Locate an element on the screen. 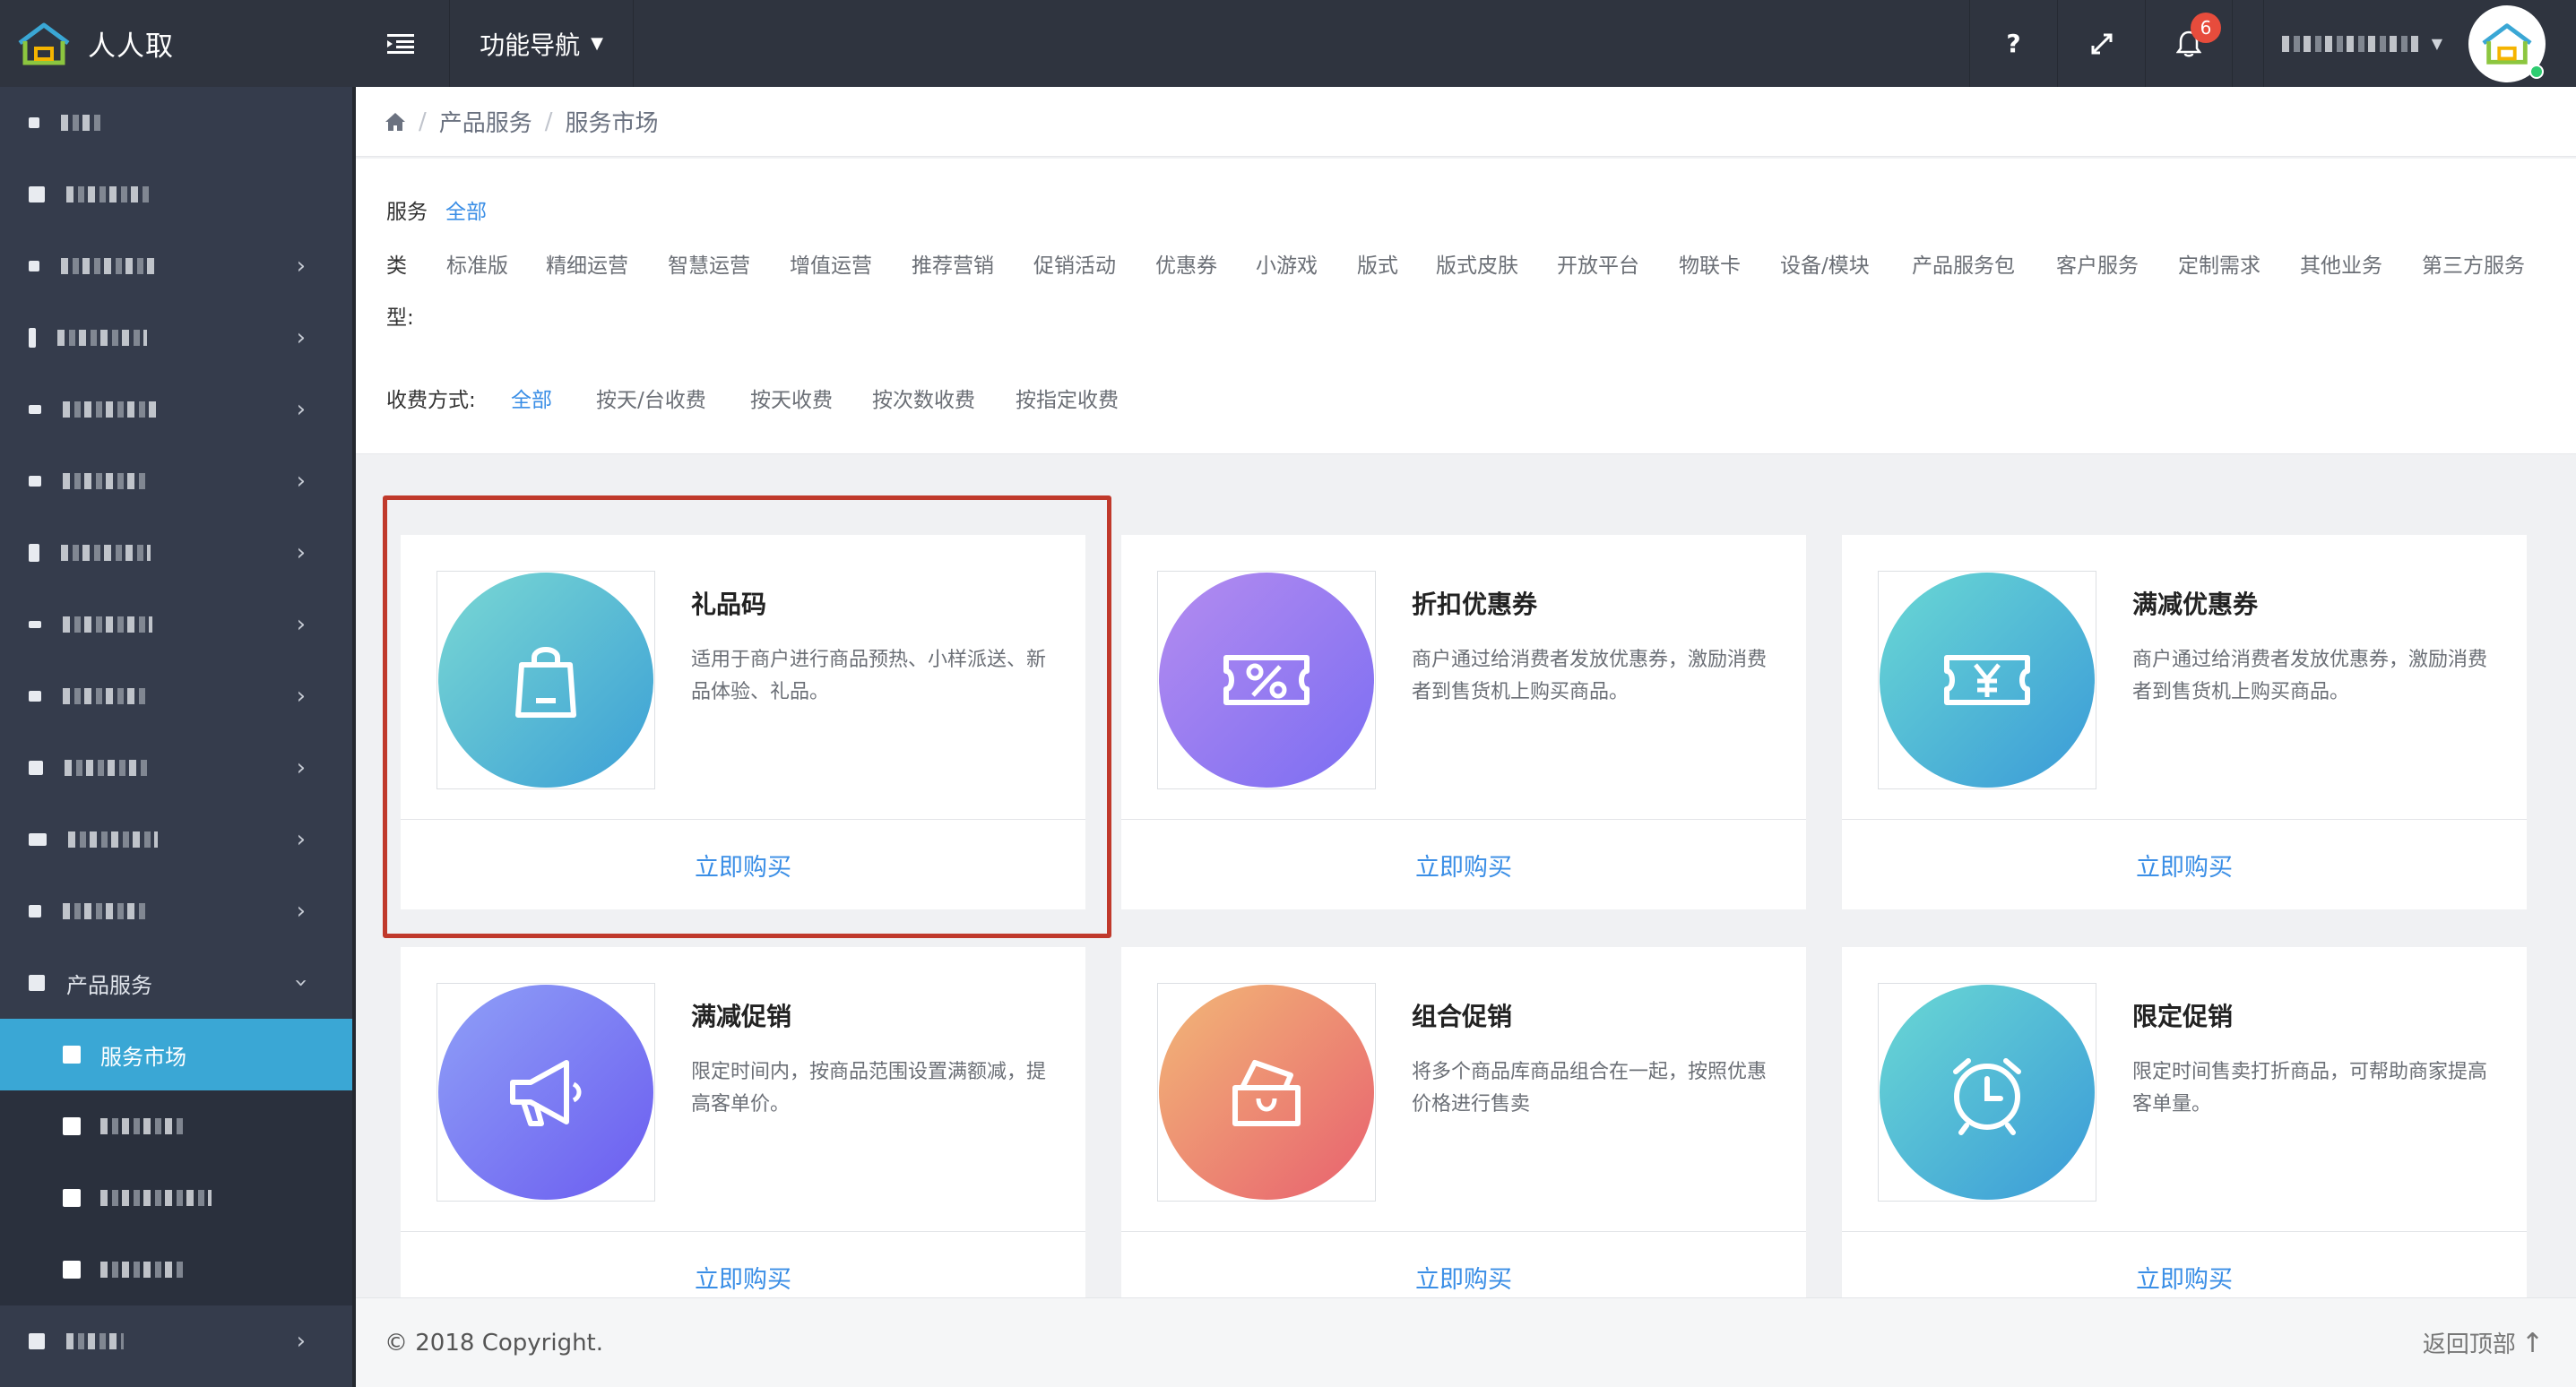 The height and width of the screenshot is (1387, 2576). service-filter-all: 全部 is located at coordinates (466, 209).